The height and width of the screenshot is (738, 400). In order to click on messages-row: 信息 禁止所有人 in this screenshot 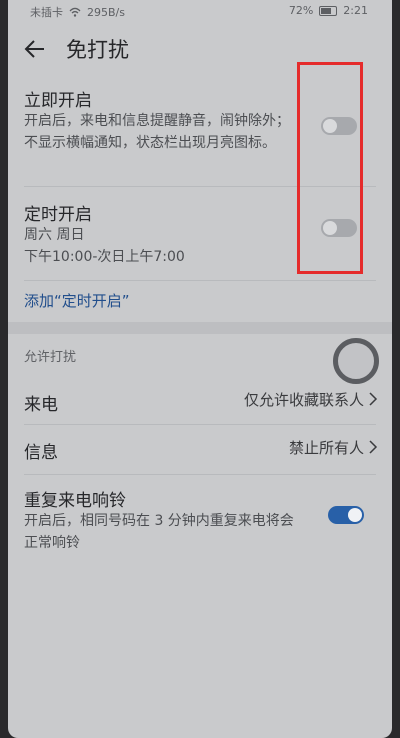, I will do `click(200, 448)`.